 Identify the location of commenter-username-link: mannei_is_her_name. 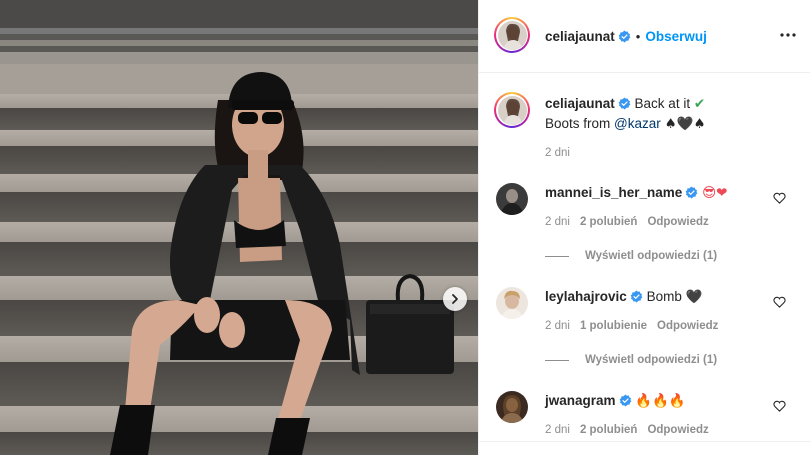
(613, 192).